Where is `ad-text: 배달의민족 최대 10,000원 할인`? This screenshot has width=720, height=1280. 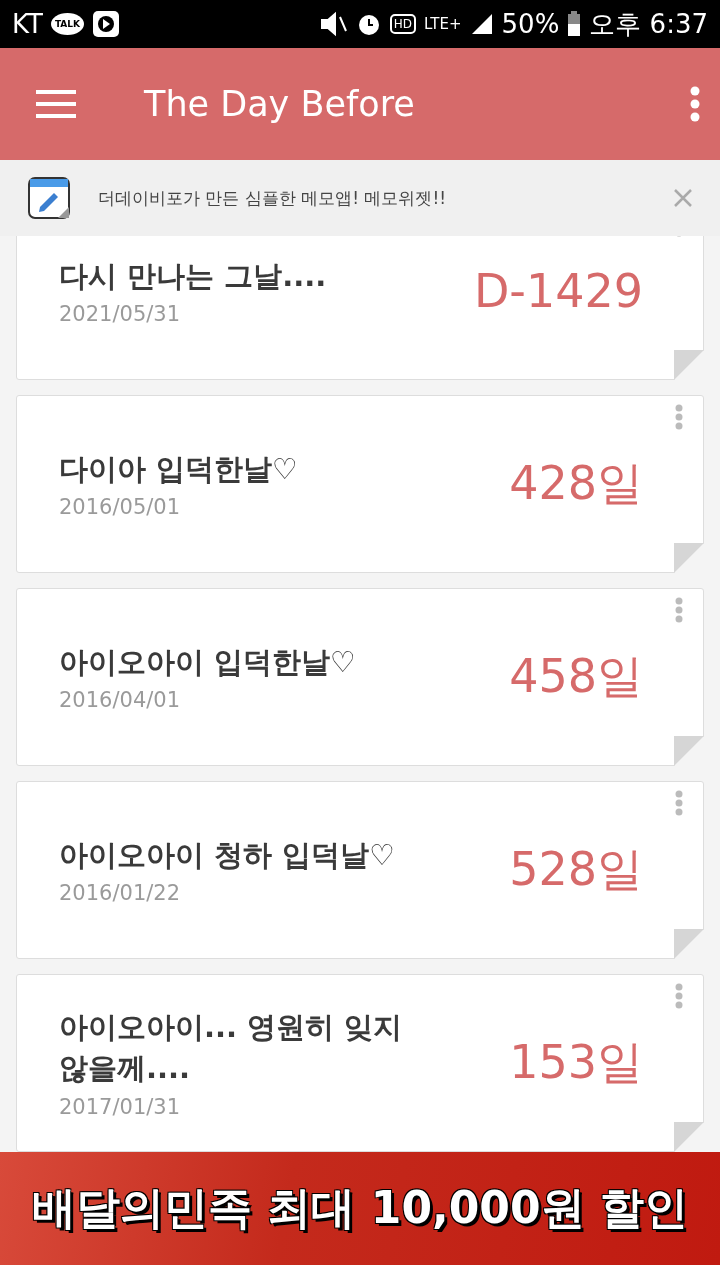 ad-text: 배달의민족 최대 10,000원 할인 is located at coordinates (360, 1208).